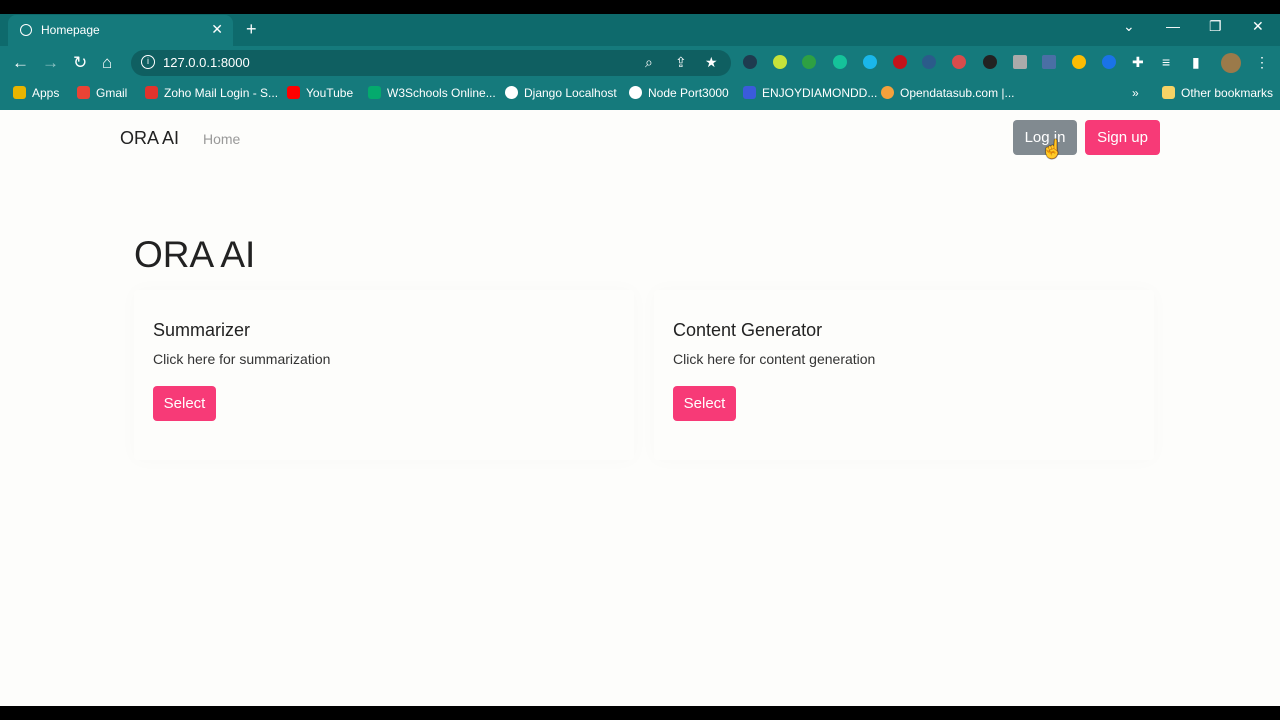 The image size is (1280, 720). What do you see at coordinates (840, 62) in the screenshot?
I see `grammarly-icon` at bounding box center [840, 62].